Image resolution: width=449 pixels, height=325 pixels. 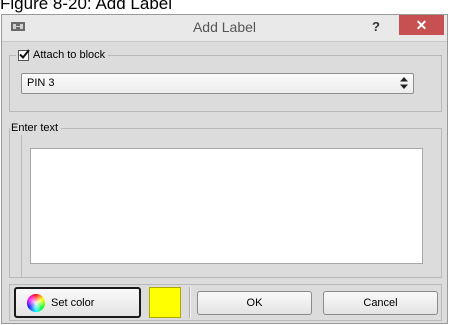 I want to click on figure-caption: Figure 8-20: Add Label, so click(x=86, y=6).